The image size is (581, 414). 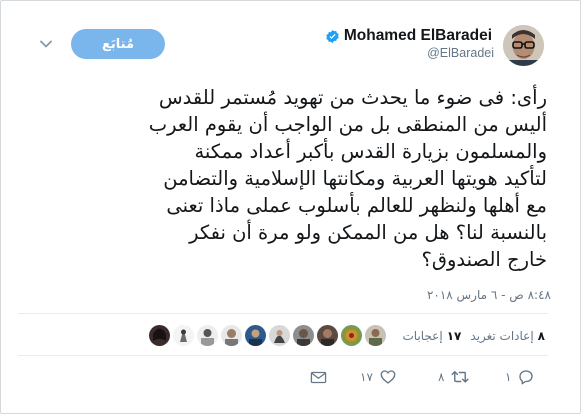 I want to click on message-action, so click(x=318, y=377).